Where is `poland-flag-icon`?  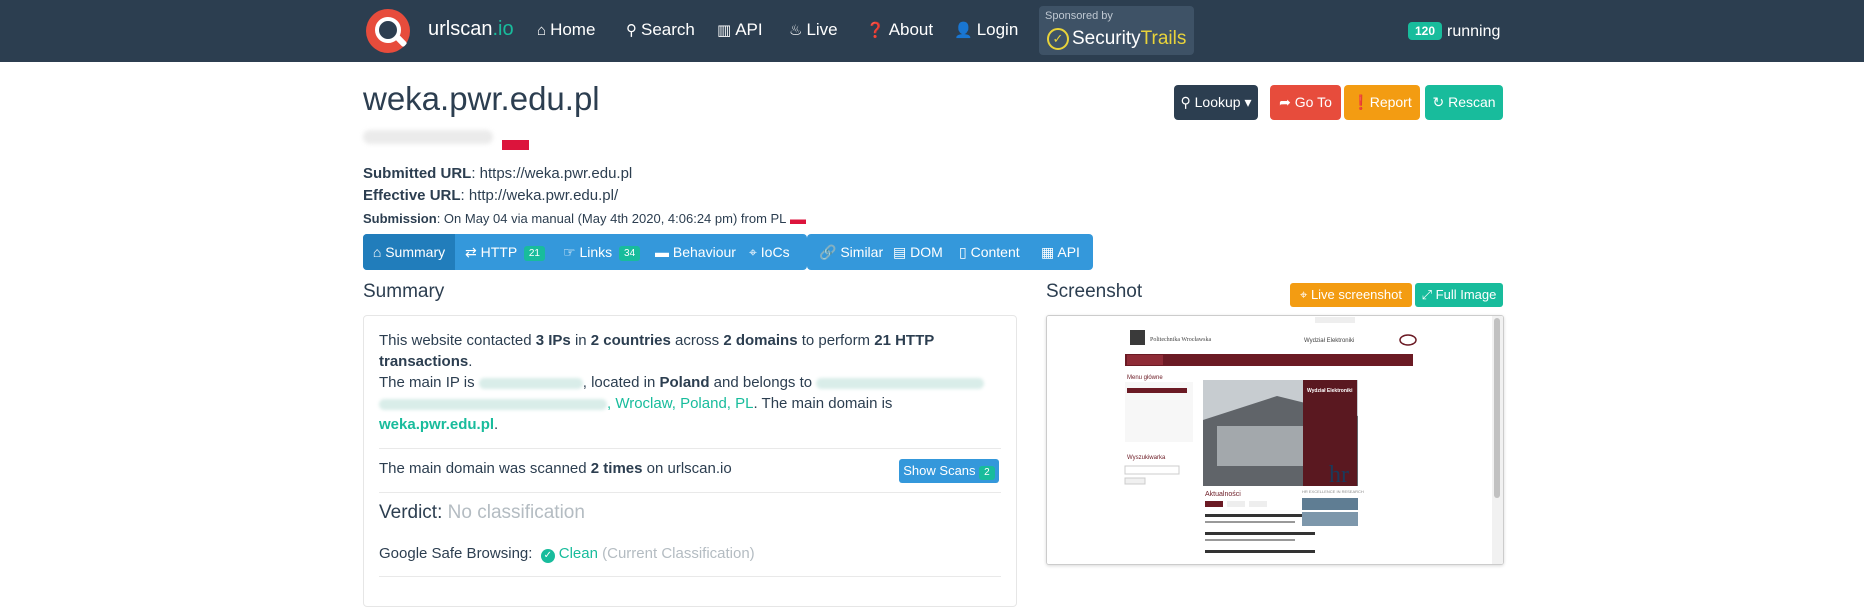 poland-flag-icon is located at coordinates (515, 145).